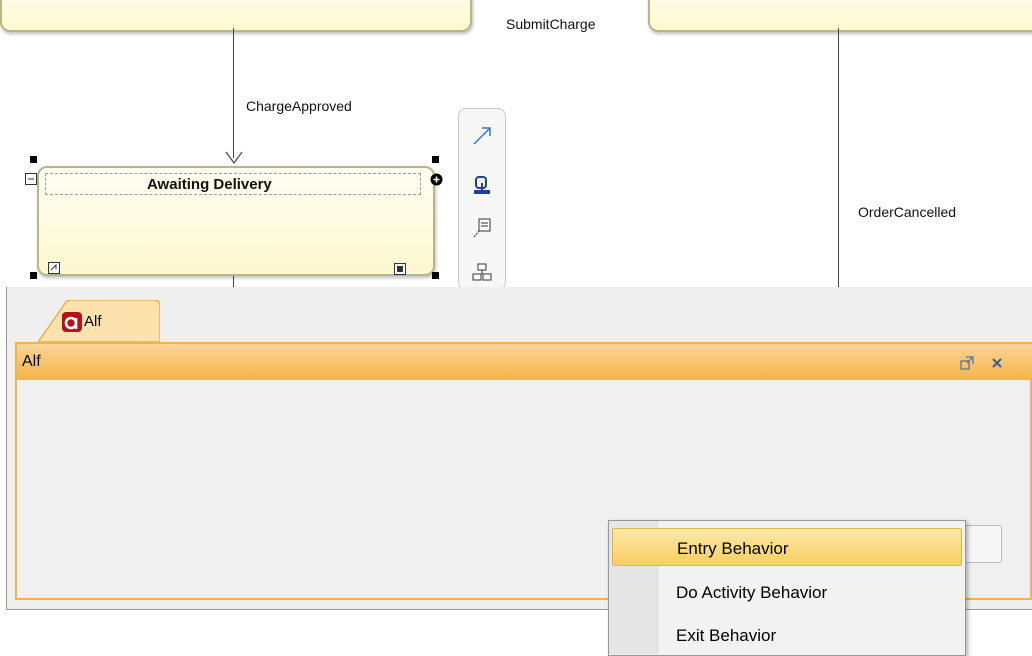 This screenshot has width=1032, height=656. What do you see at coordinates (997, 363) in the screenshot?
I see `close-icon` at bounding box center [997, 363].